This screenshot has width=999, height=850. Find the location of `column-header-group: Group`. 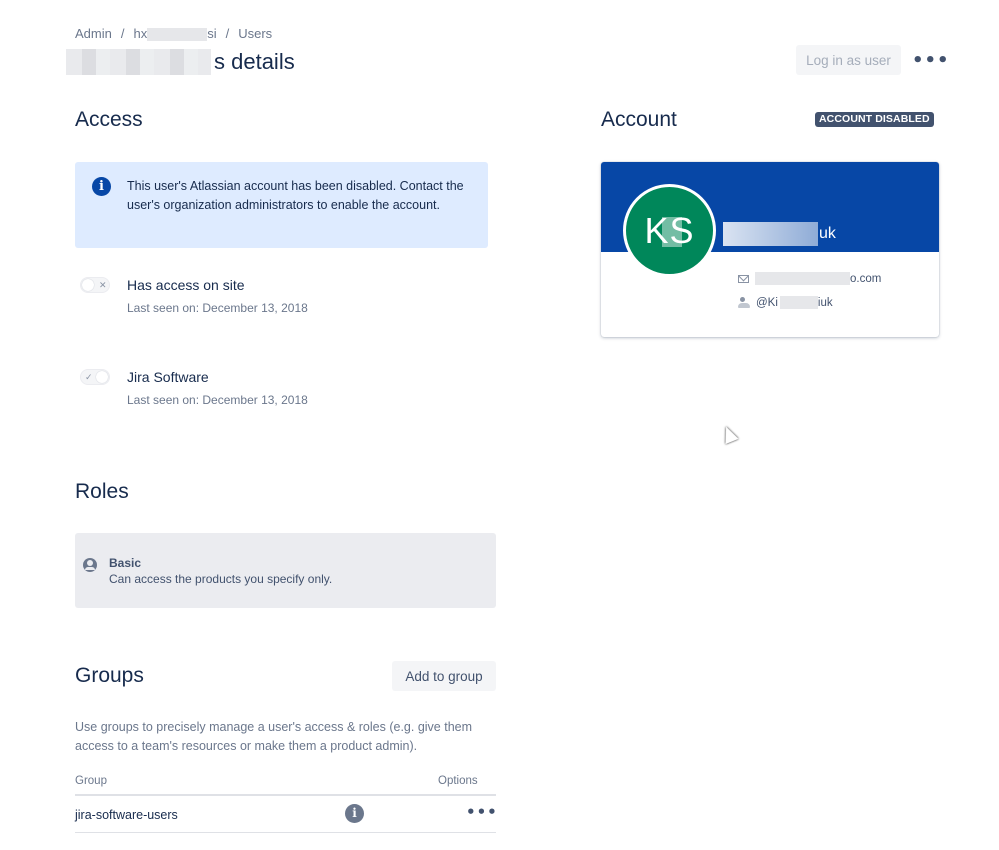

column-header-group: Group is located at coordinates (91, 781).